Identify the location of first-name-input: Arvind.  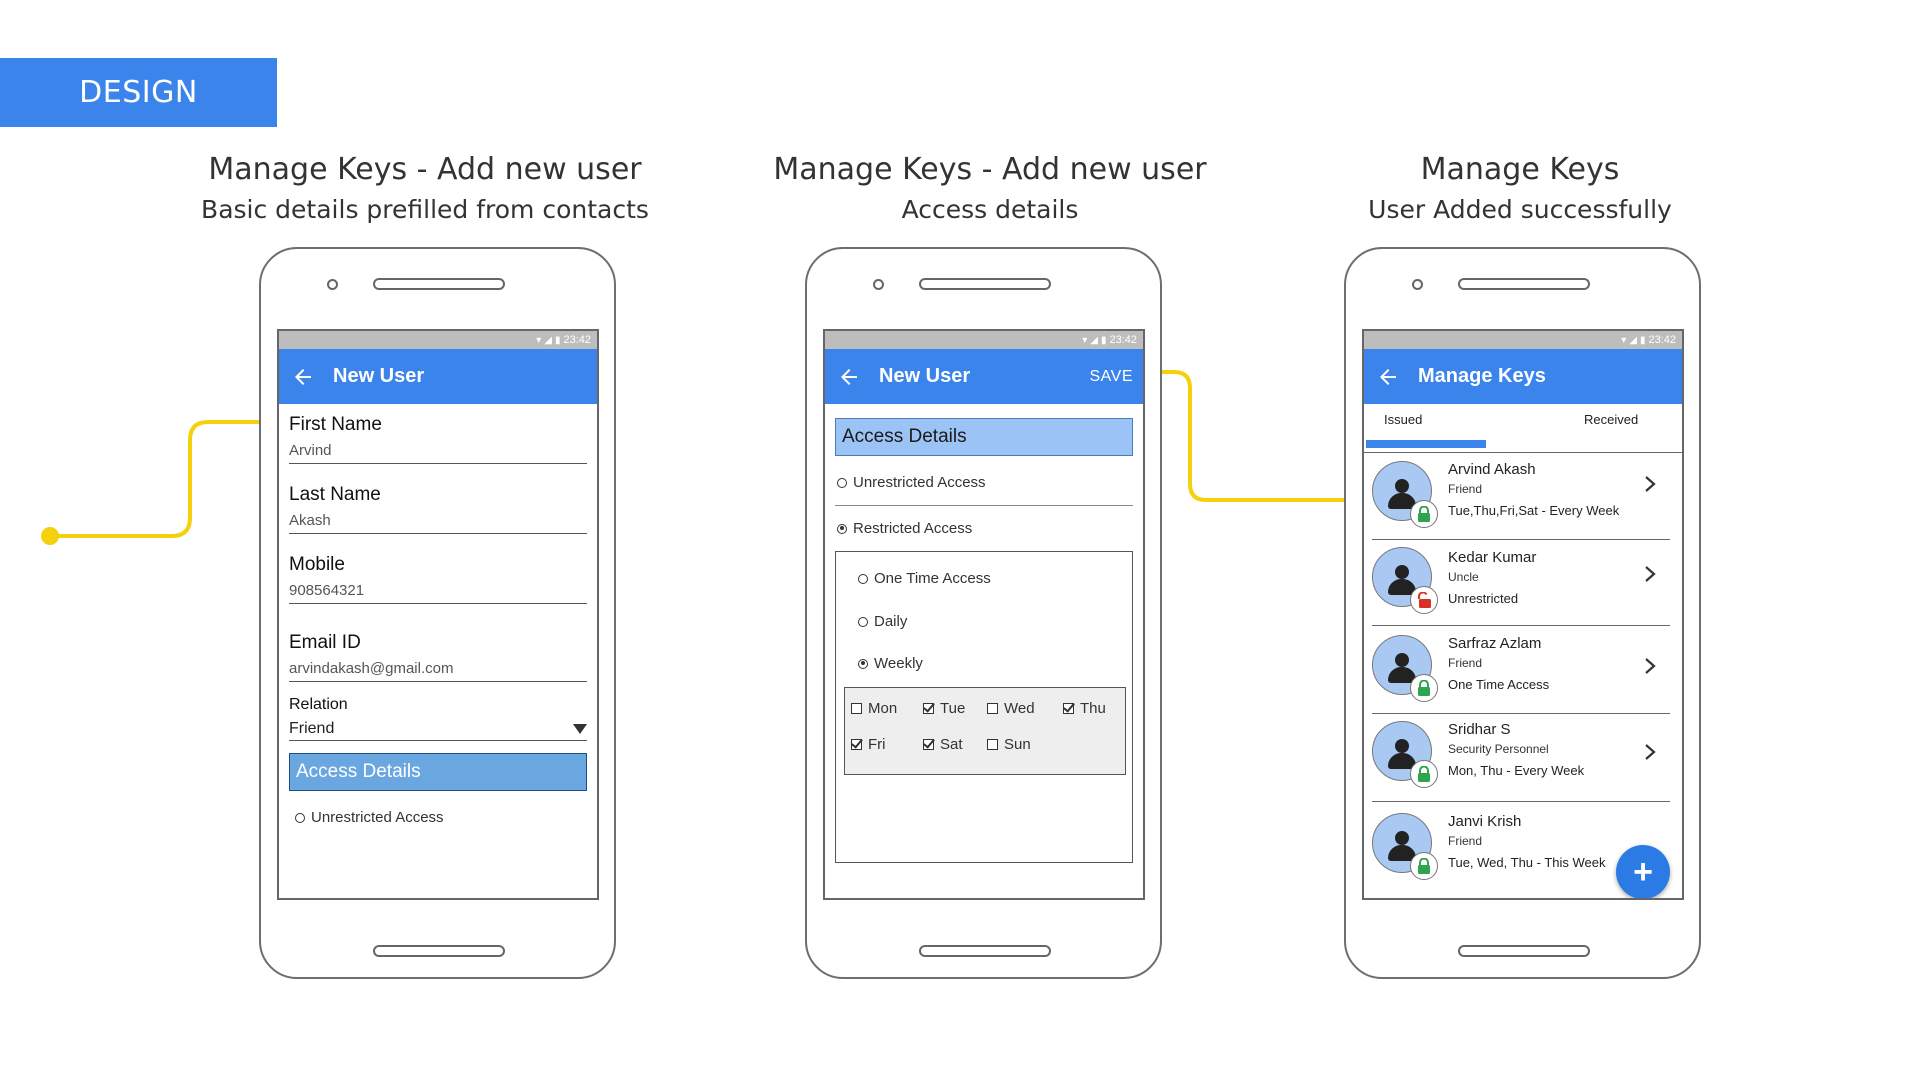
(438, 453).